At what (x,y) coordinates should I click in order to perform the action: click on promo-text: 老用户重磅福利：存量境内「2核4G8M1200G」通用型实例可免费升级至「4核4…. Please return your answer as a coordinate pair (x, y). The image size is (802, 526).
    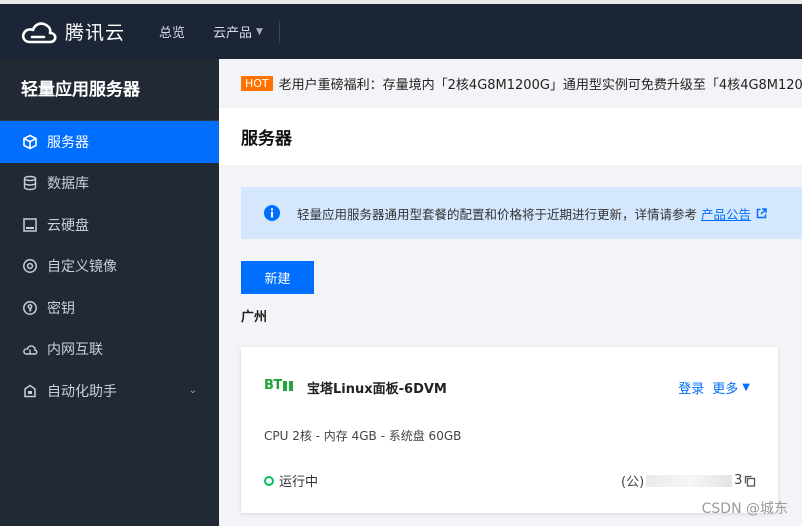
    Looking at the image, I should click on (540, 85).